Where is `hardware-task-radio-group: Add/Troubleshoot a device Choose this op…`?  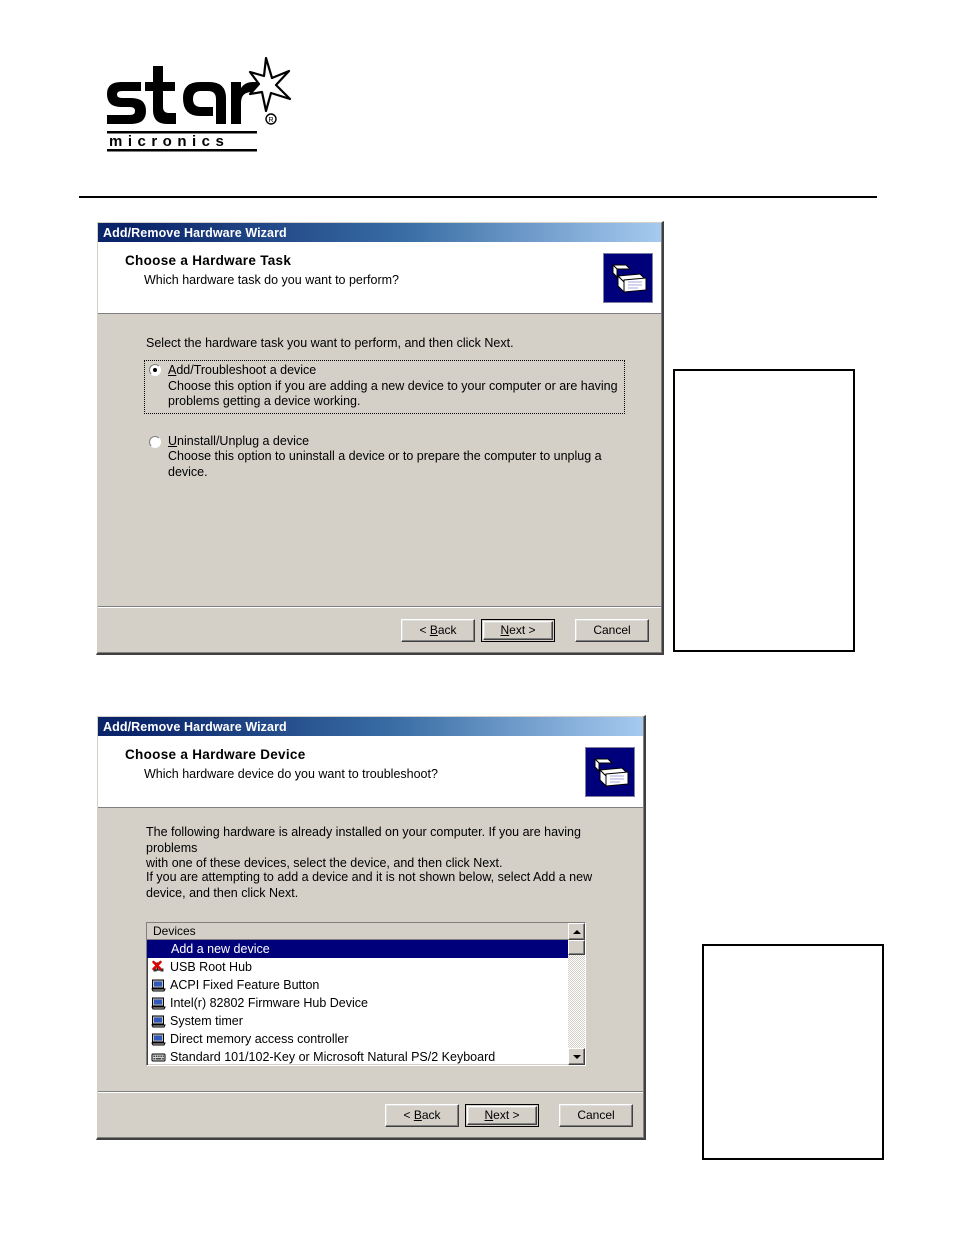
hardware-task-radio-group: Add/Troubleshoot a device Choose this op… is located at coordinates (384, 427).